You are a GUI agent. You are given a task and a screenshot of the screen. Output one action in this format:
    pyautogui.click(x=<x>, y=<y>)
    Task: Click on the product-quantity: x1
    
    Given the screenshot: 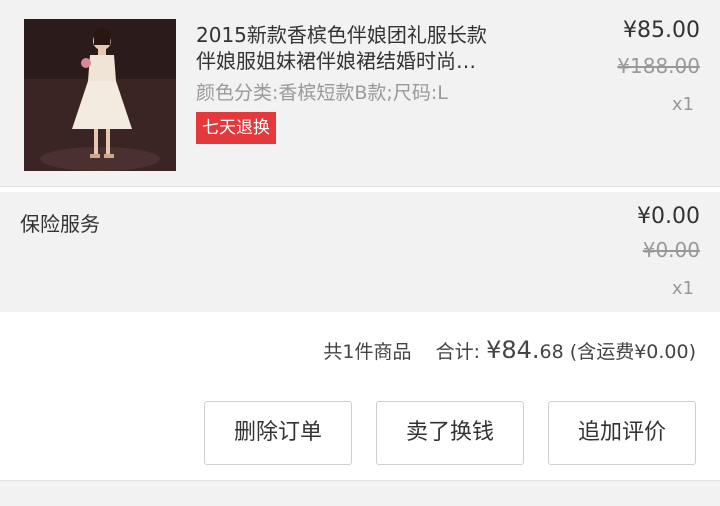 What is the action you would take?
    pyautogui.click(x=682, y=104)
    